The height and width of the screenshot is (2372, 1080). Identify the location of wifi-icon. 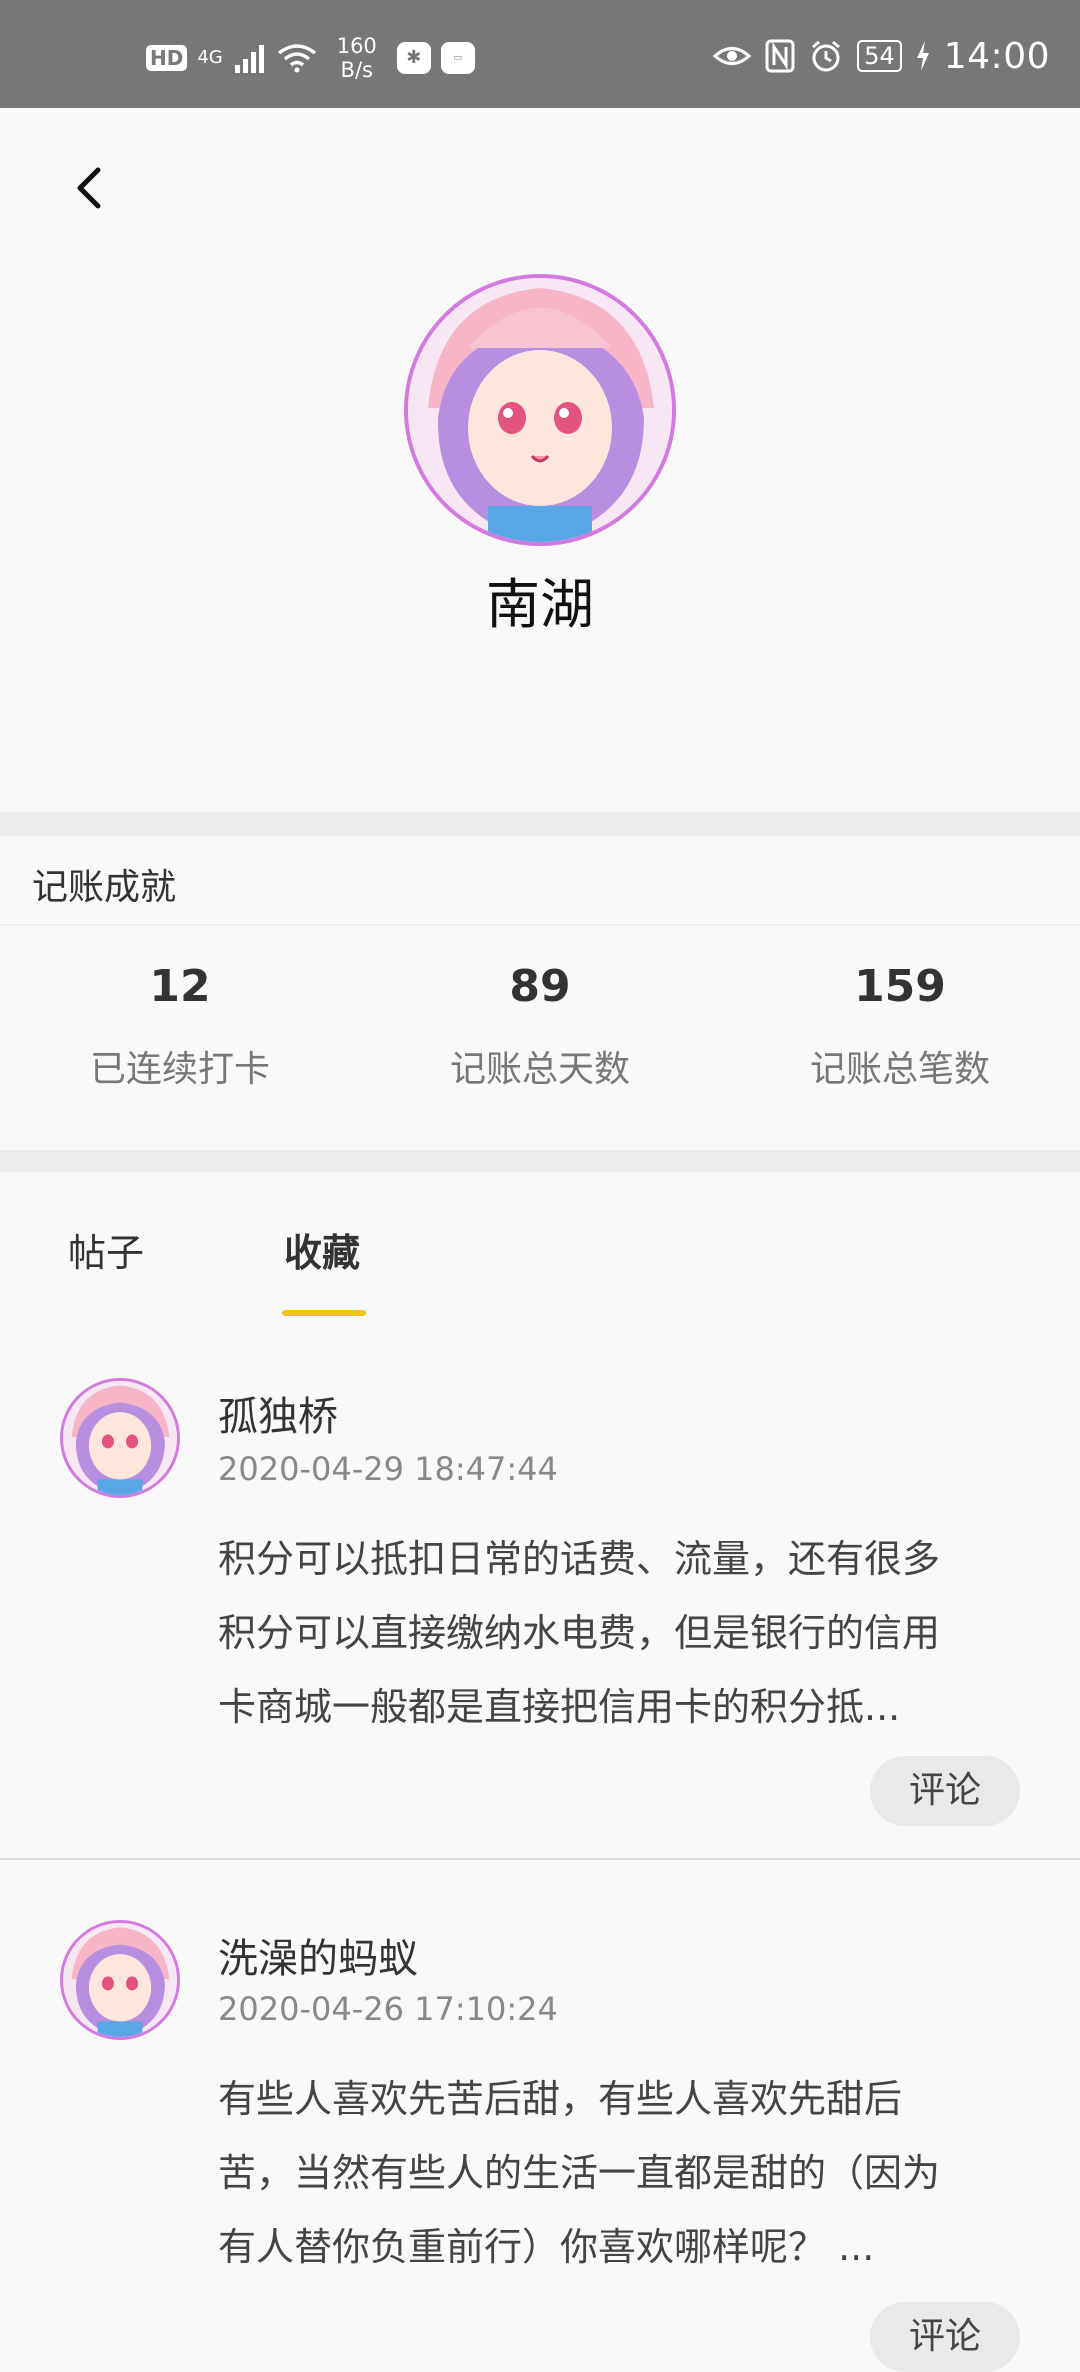
(296, 58).